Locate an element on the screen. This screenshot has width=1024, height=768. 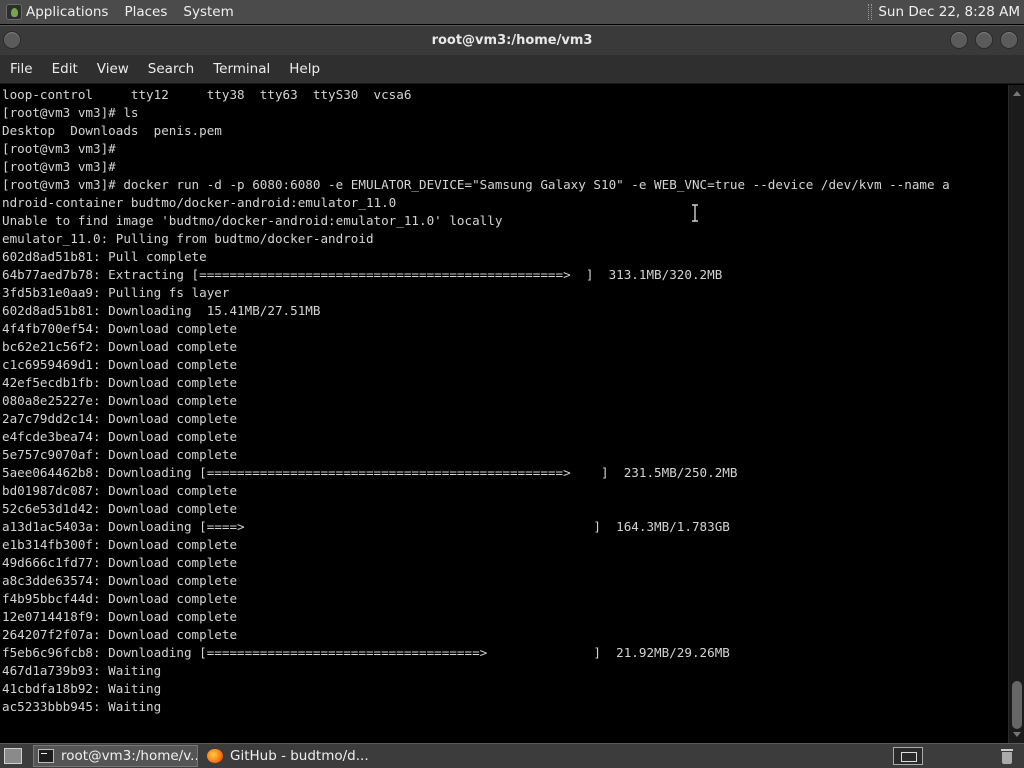
terminal-line: f4b95bbcf44d: Download complete is located at coordinates (120, 598).